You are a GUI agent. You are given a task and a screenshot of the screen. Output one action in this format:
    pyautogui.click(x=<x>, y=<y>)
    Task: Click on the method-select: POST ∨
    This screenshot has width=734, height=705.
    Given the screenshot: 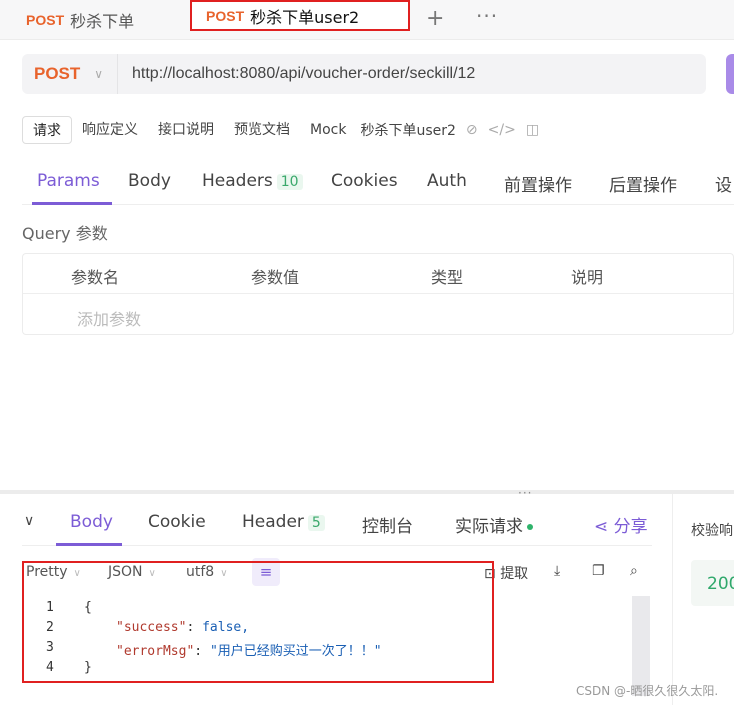 What is the action you would take?
    pyautogui.click(x=70, y=74)
    